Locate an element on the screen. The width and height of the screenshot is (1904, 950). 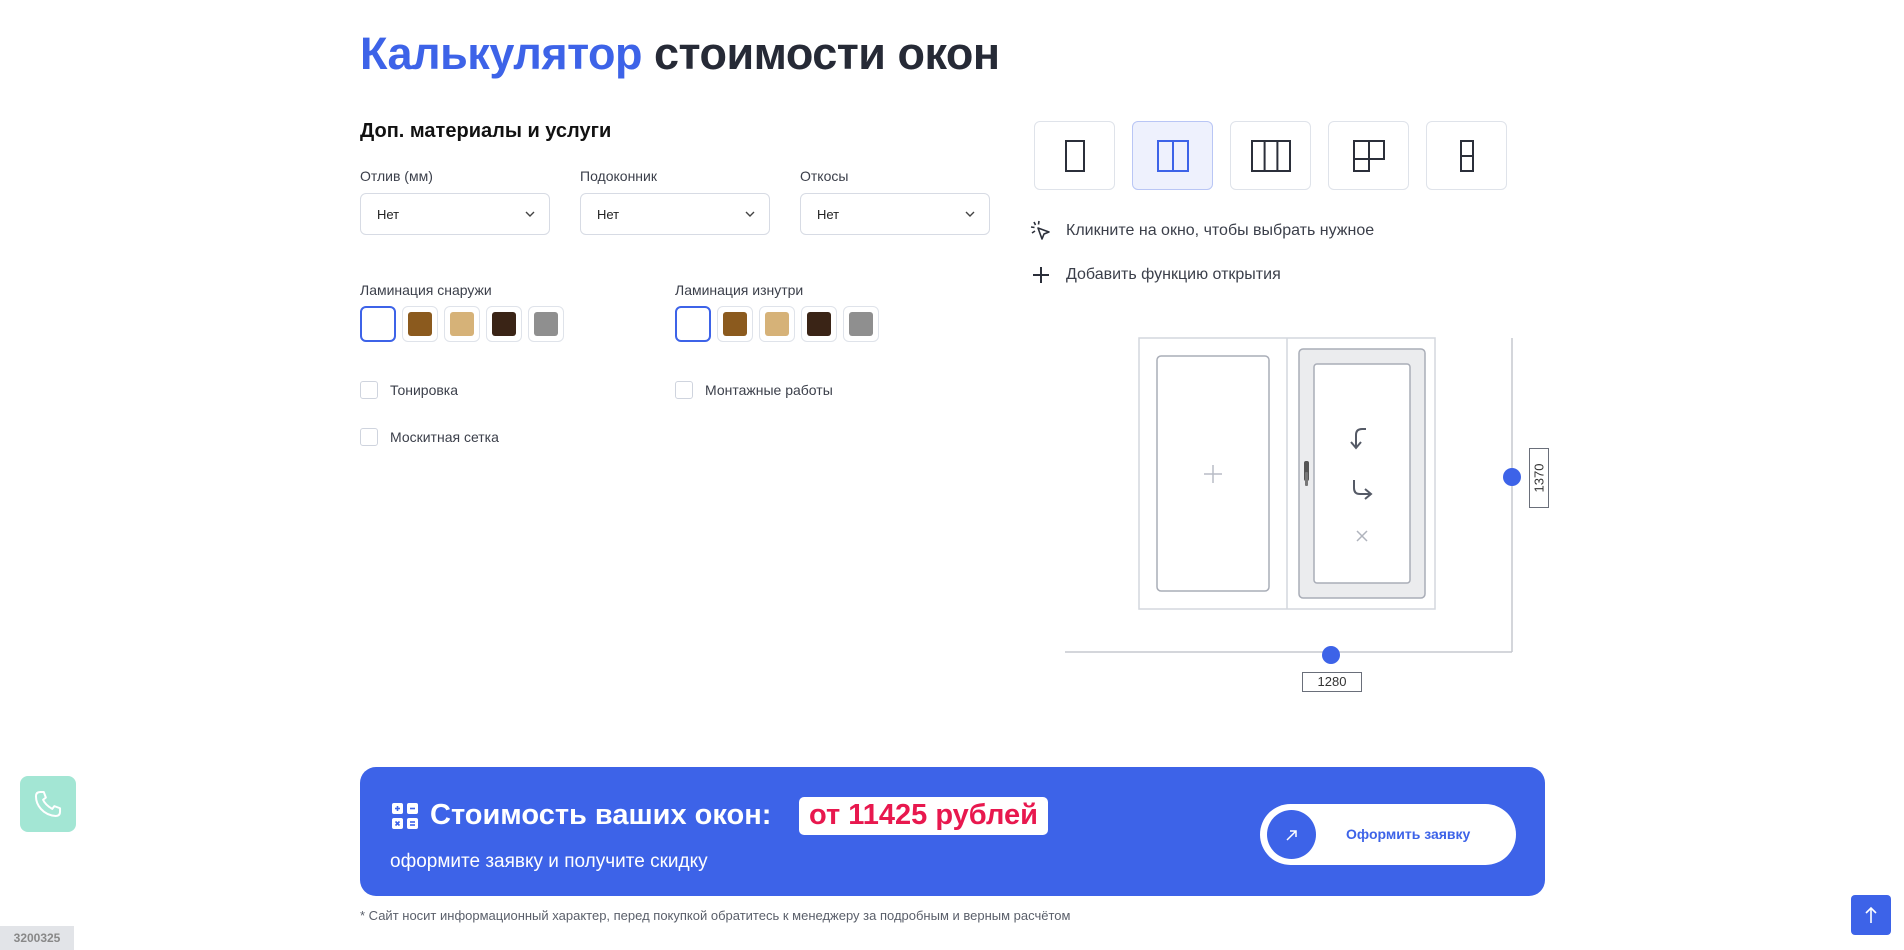
drip-value: Нет is located at coordinates (388, 214).